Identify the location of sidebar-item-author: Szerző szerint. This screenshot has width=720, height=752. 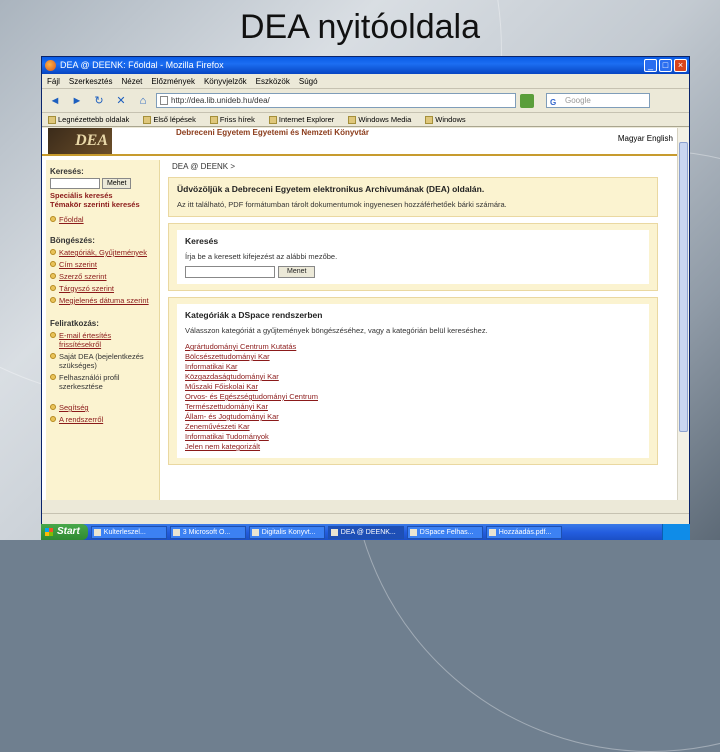
(102, 276).